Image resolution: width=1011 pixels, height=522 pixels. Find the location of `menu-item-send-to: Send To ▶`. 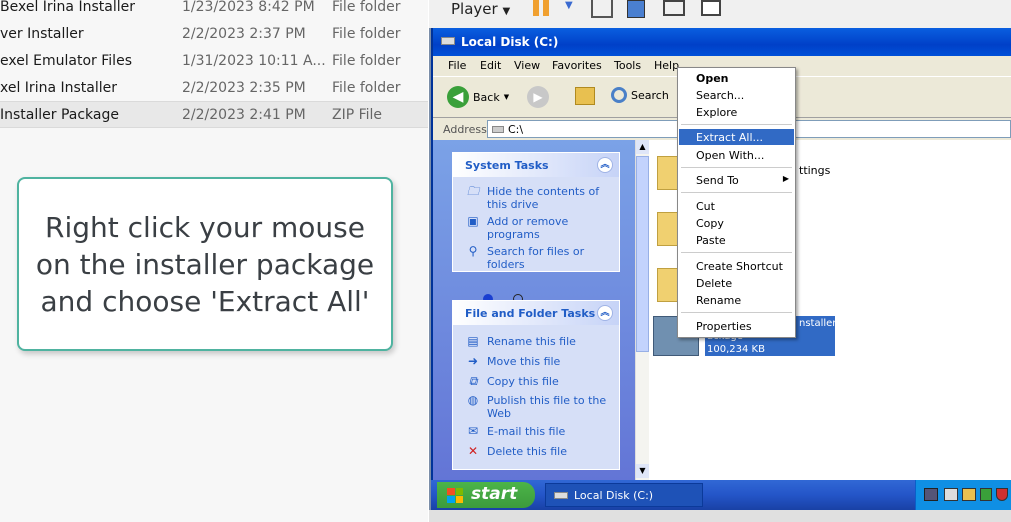

menu-item-send-to: Send To ▶ is located at coordinates (736, 180).